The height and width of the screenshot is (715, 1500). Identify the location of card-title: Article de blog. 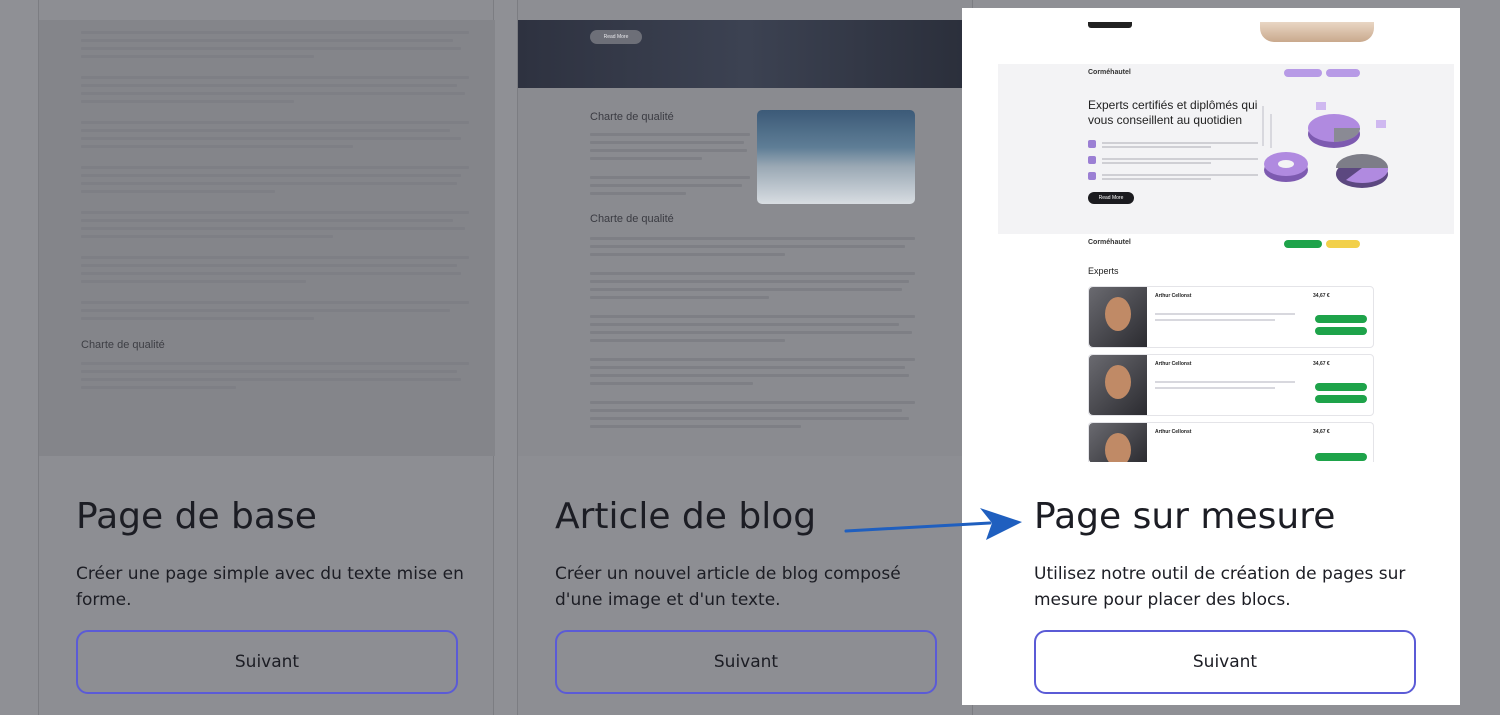
(686, 516).